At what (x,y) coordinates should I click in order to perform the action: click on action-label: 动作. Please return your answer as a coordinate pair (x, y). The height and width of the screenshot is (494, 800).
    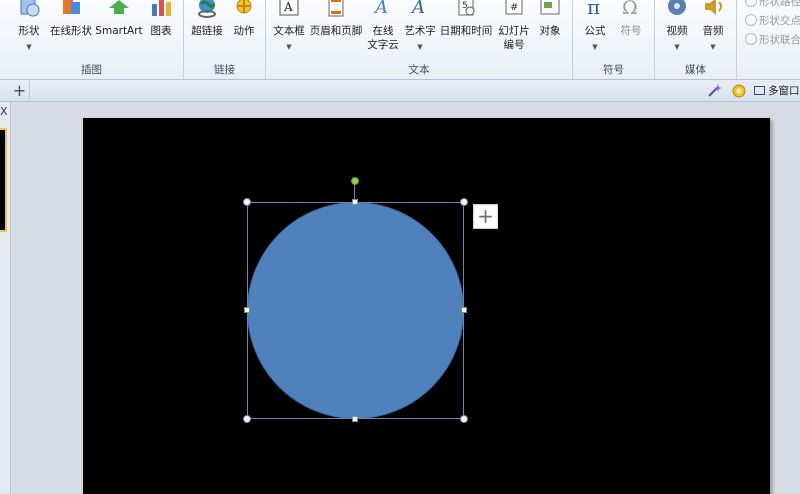
    Looking at the image, I should click on (244, 31).